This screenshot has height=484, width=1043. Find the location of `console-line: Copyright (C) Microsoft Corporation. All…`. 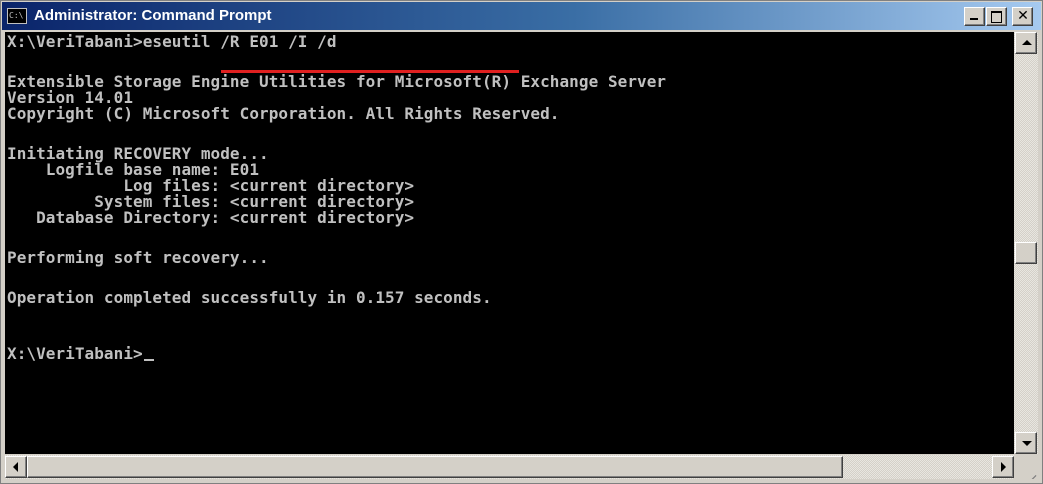

console-line: Copyright (C) Microsoft Corporation. All… is located at coordinates (283, 113).